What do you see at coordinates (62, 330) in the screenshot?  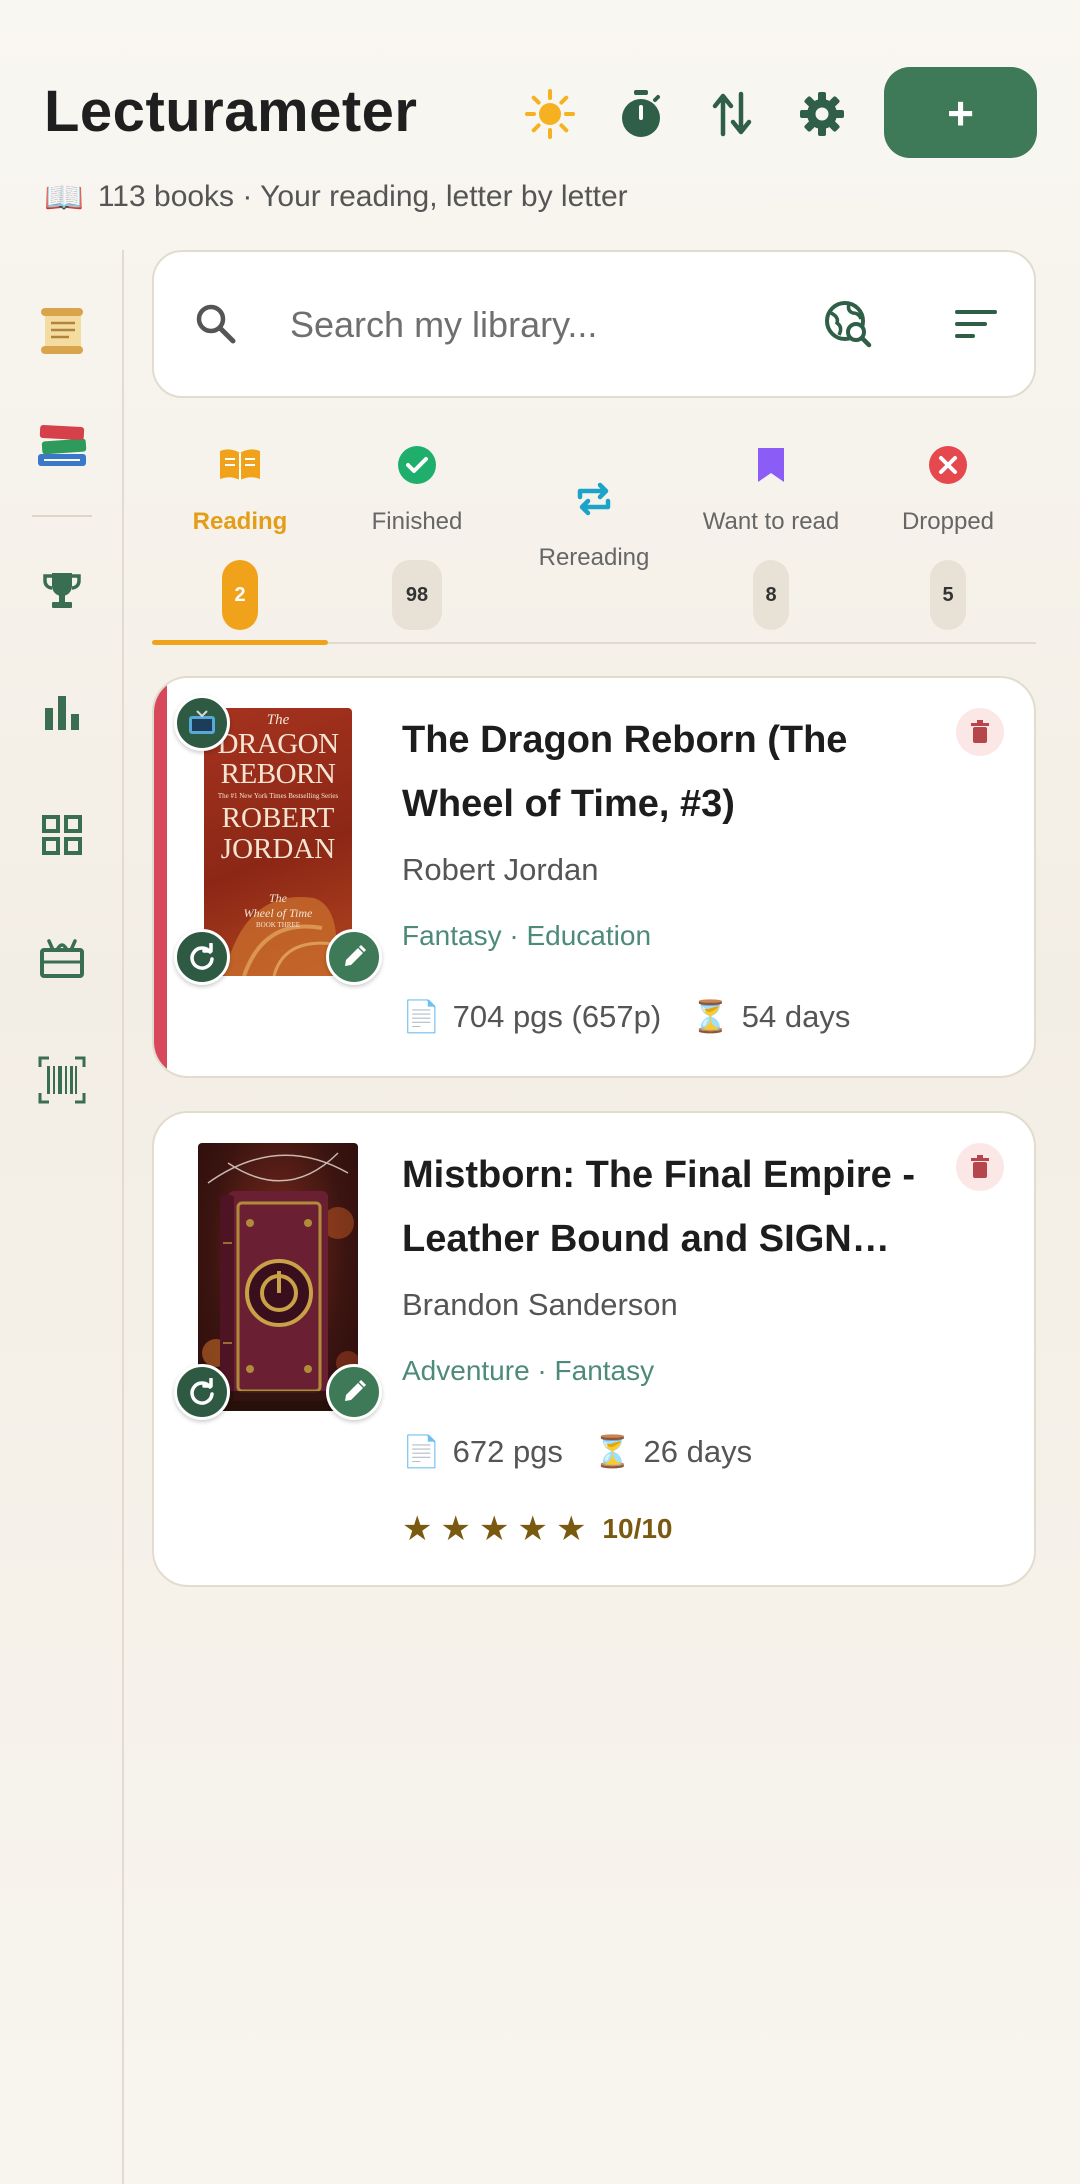 I see `scroll-icon` at bounding box center [62, 330].